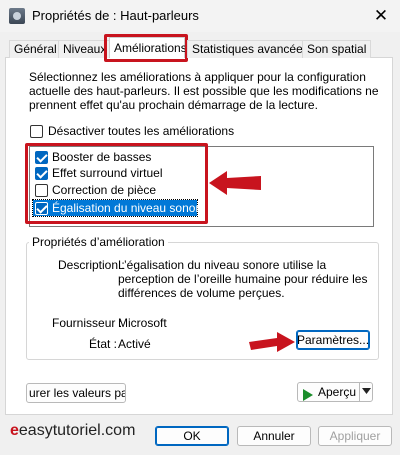  What do you see at coordinates (146, 48) in the screenshot?
I see `tab-highlight-annotation` at bounding box center [146, 48].